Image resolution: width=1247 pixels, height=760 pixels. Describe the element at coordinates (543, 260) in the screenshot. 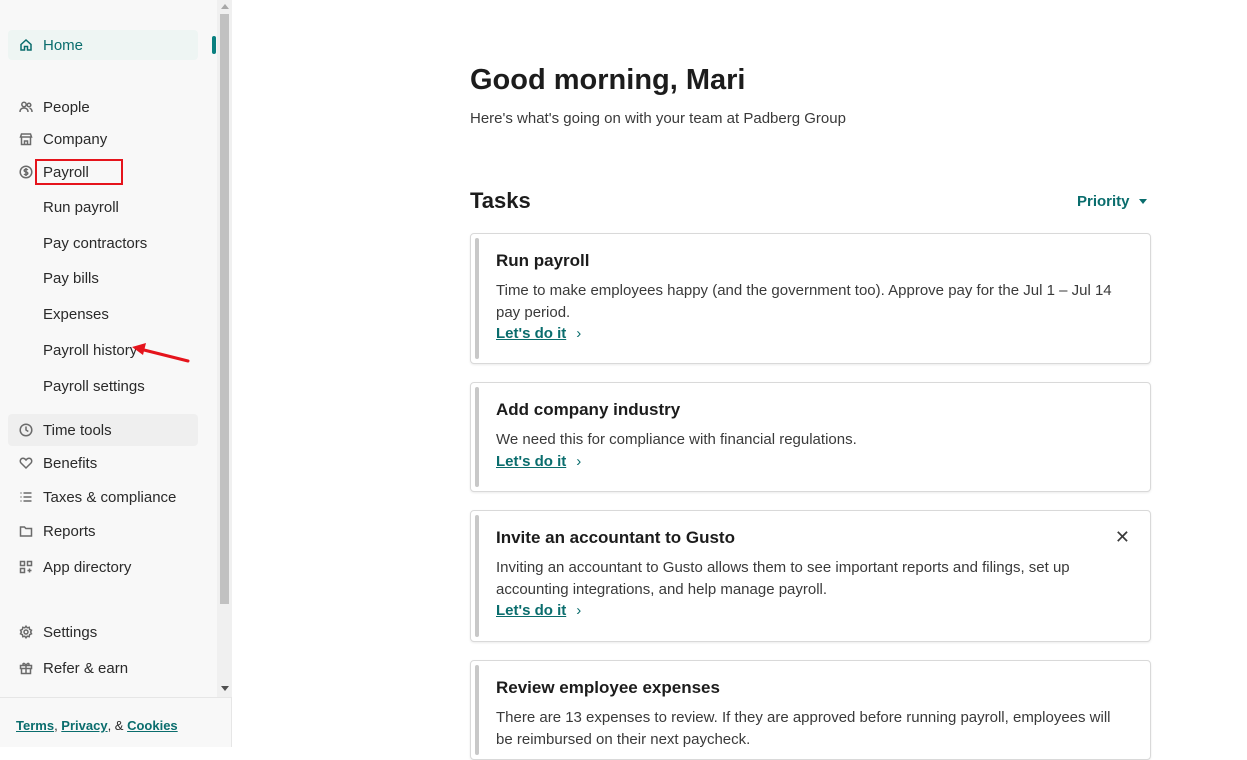

I see `task-title: Run payroll` at that location.